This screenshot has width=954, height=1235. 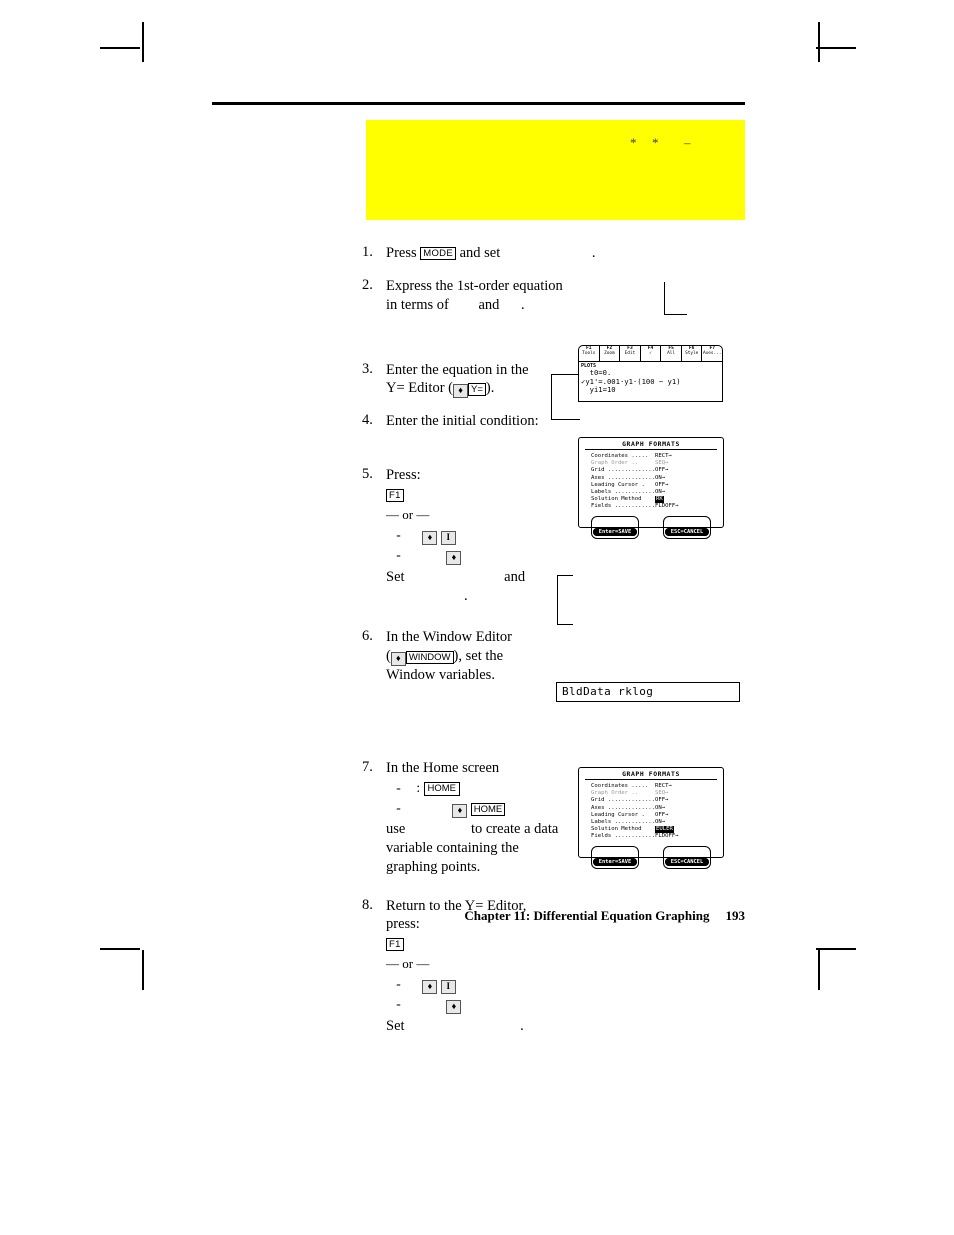 I want to click on cancel-button-wrap: ESC=CANCEL, so click(x=687, y=527).